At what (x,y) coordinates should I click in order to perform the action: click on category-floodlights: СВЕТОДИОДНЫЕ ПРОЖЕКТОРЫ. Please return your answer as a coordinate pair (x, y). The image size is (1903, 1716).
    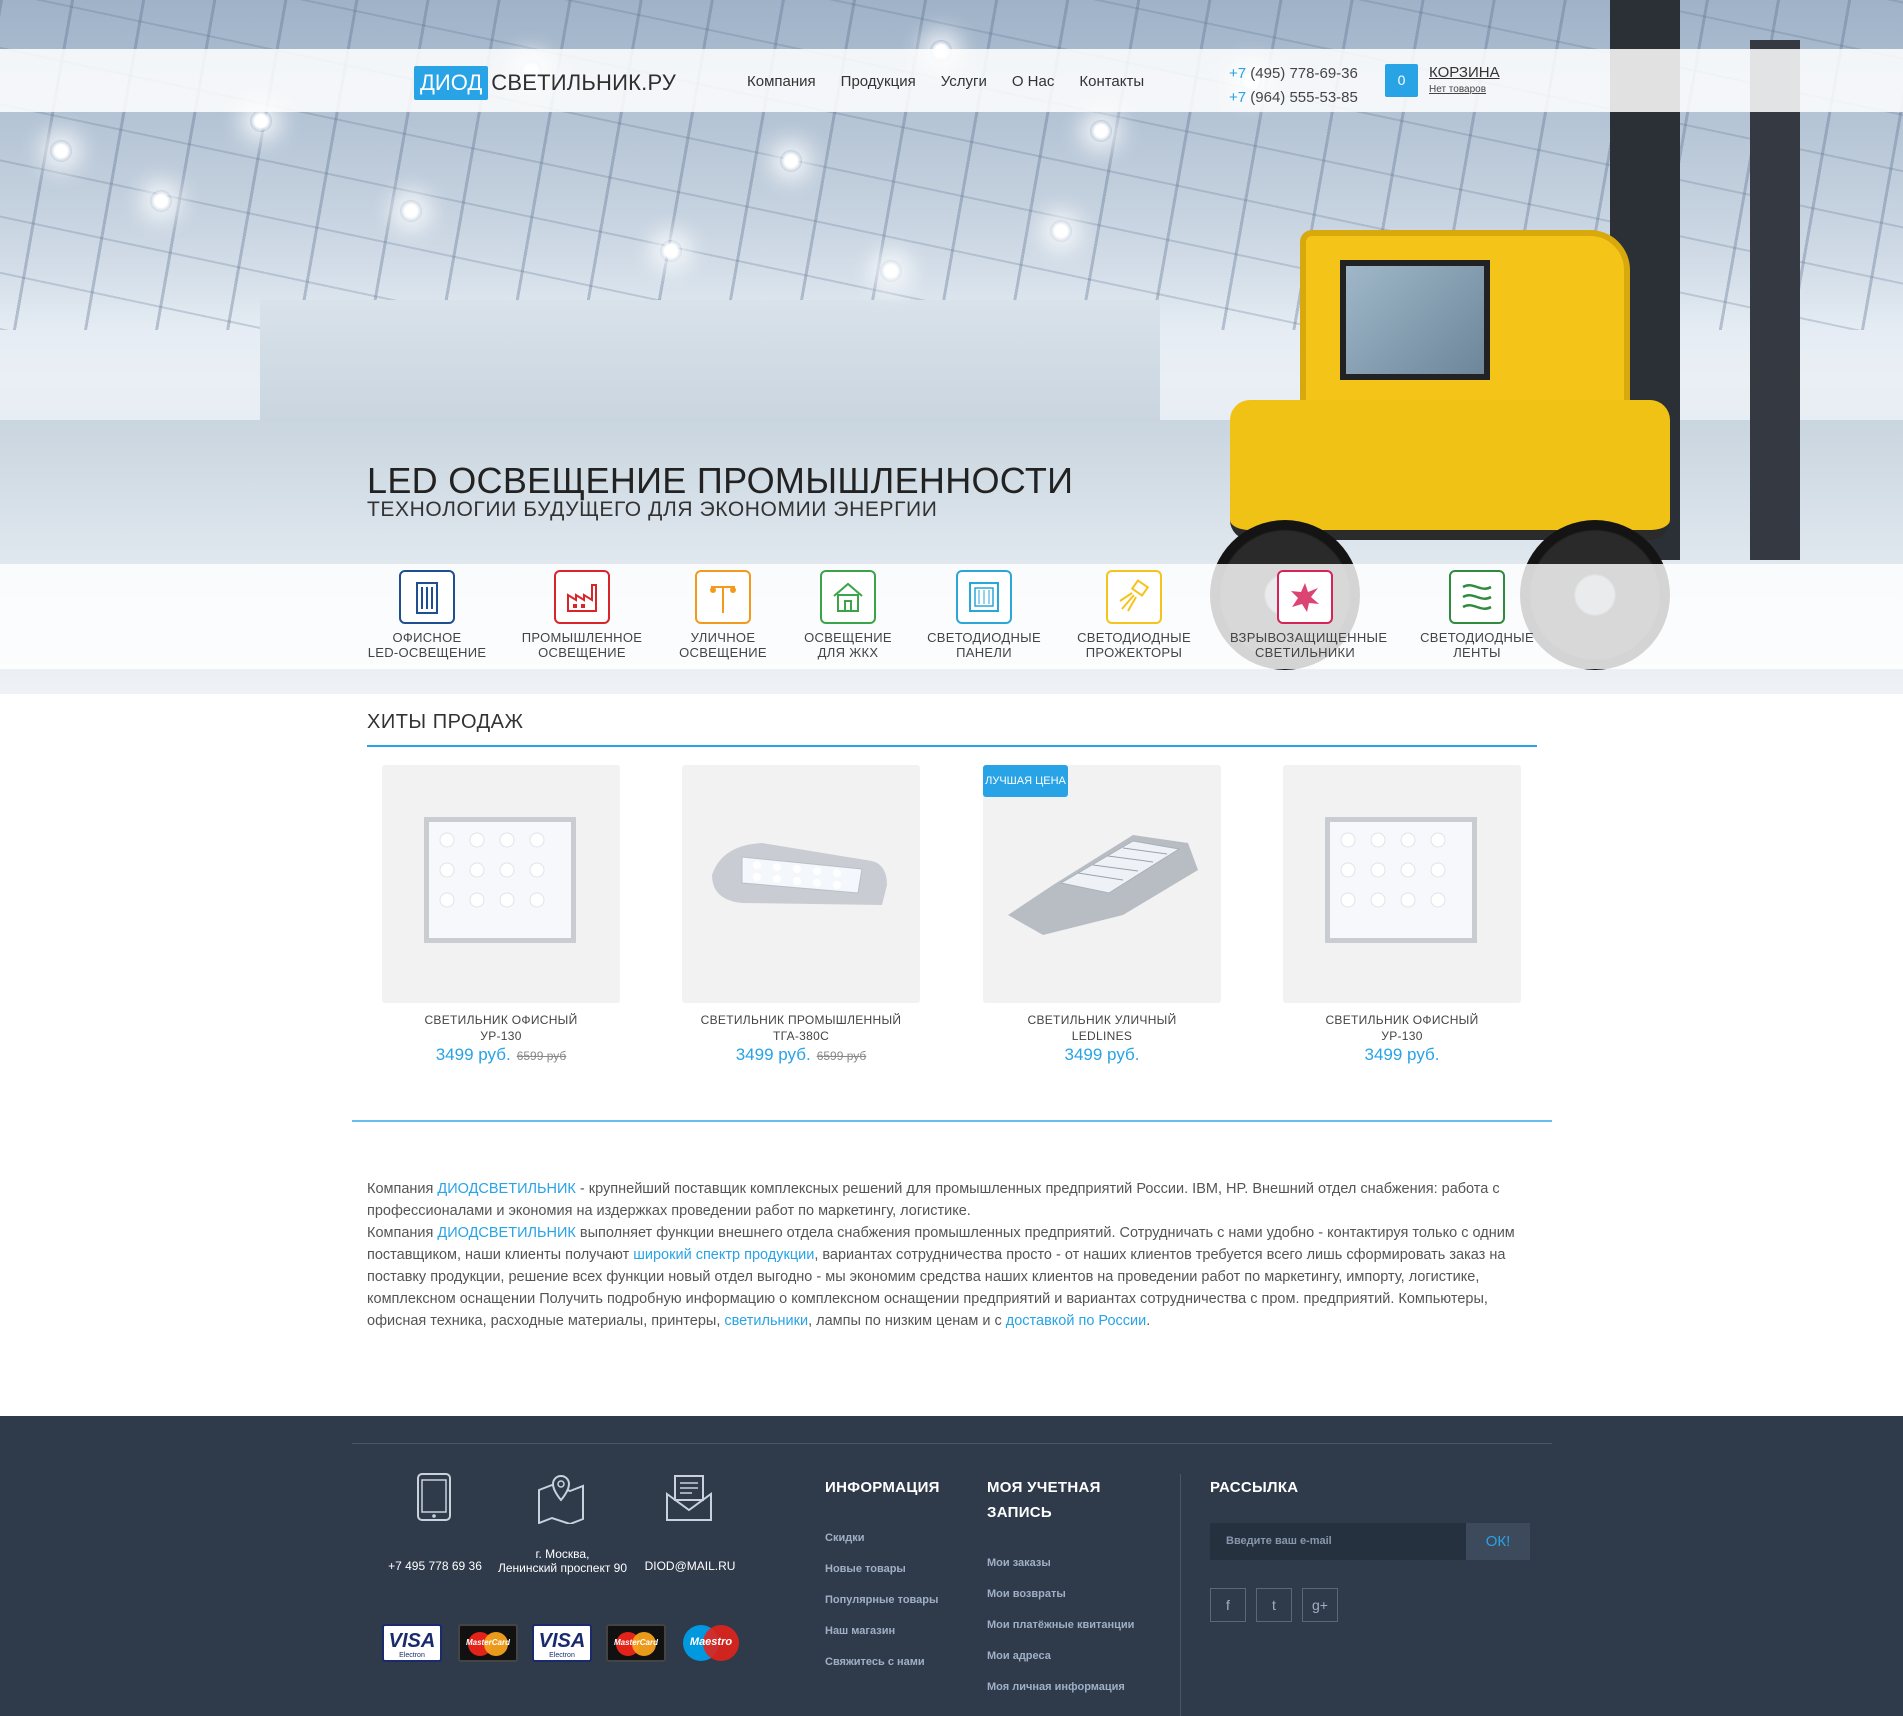
    Looking at the image, I should click on (1134, 615).